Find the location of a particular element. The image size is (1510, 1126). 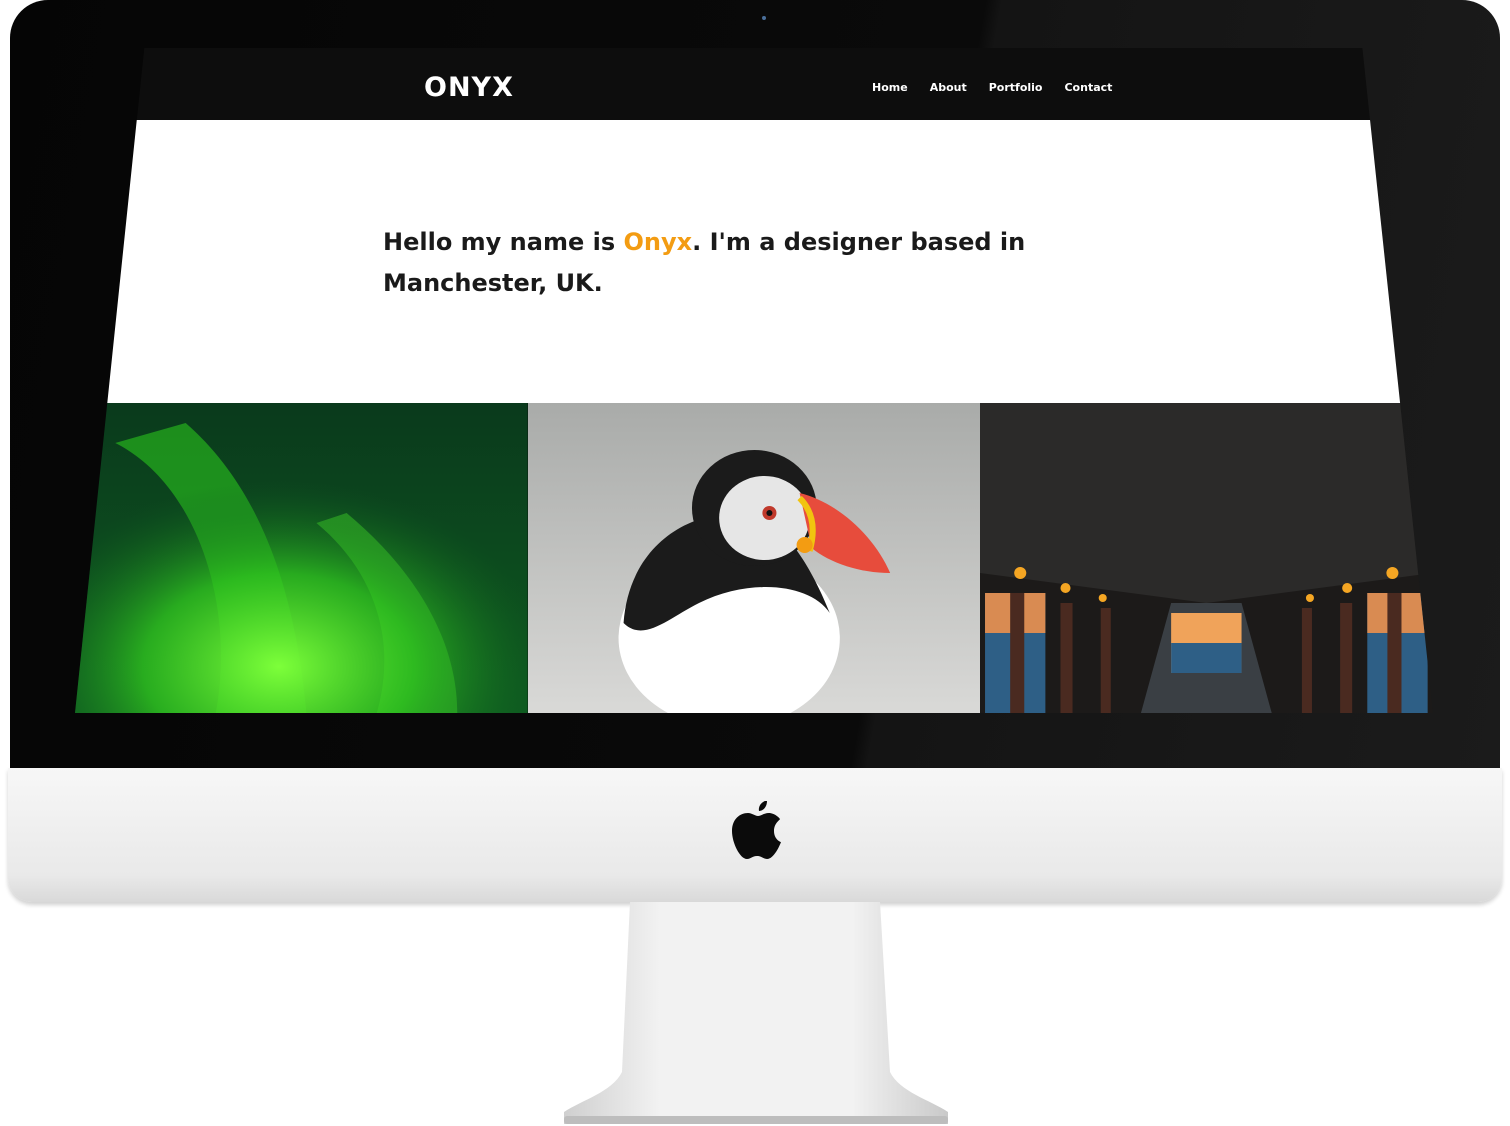

aurora-image is located at coordinates (301, 558).